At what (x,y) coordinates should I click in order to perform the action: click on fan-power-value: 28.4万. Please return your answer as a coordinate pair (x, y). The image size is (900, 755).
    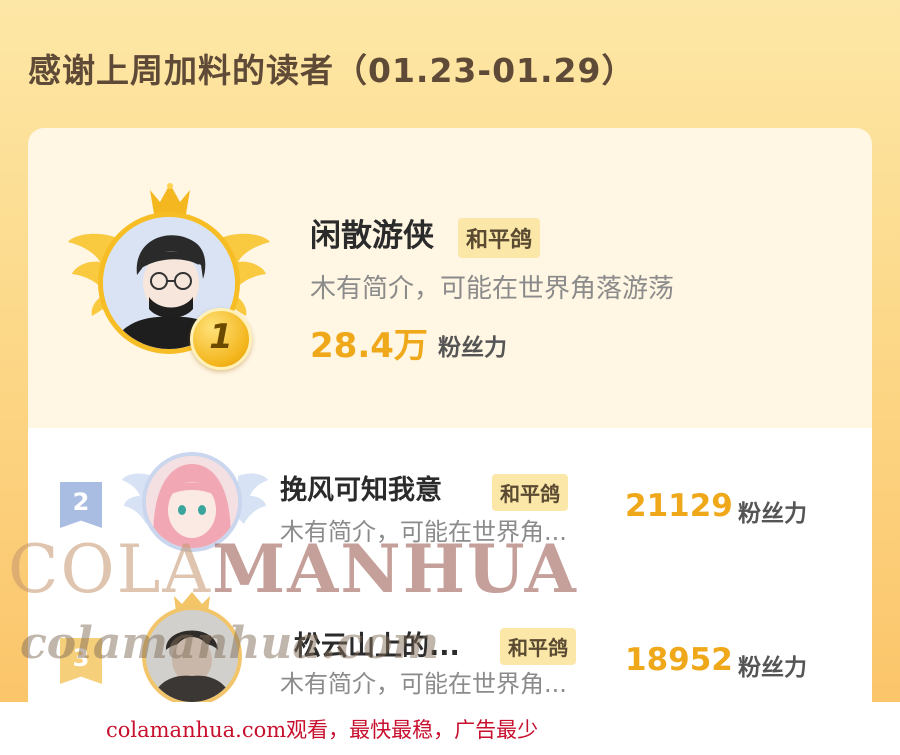
    Looking at the image, I should click on (369, 346).